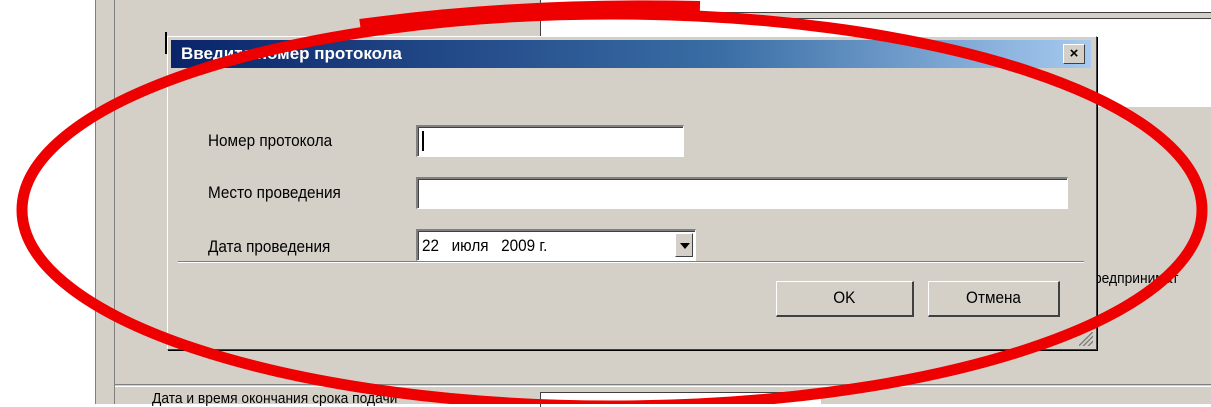 Image resolution: width=1211 pixels, height=407 pixels. What do you see at coordinates (550, 141) in the screenshot?
I see `protocol-number-input` at bounding box center [550, 141].